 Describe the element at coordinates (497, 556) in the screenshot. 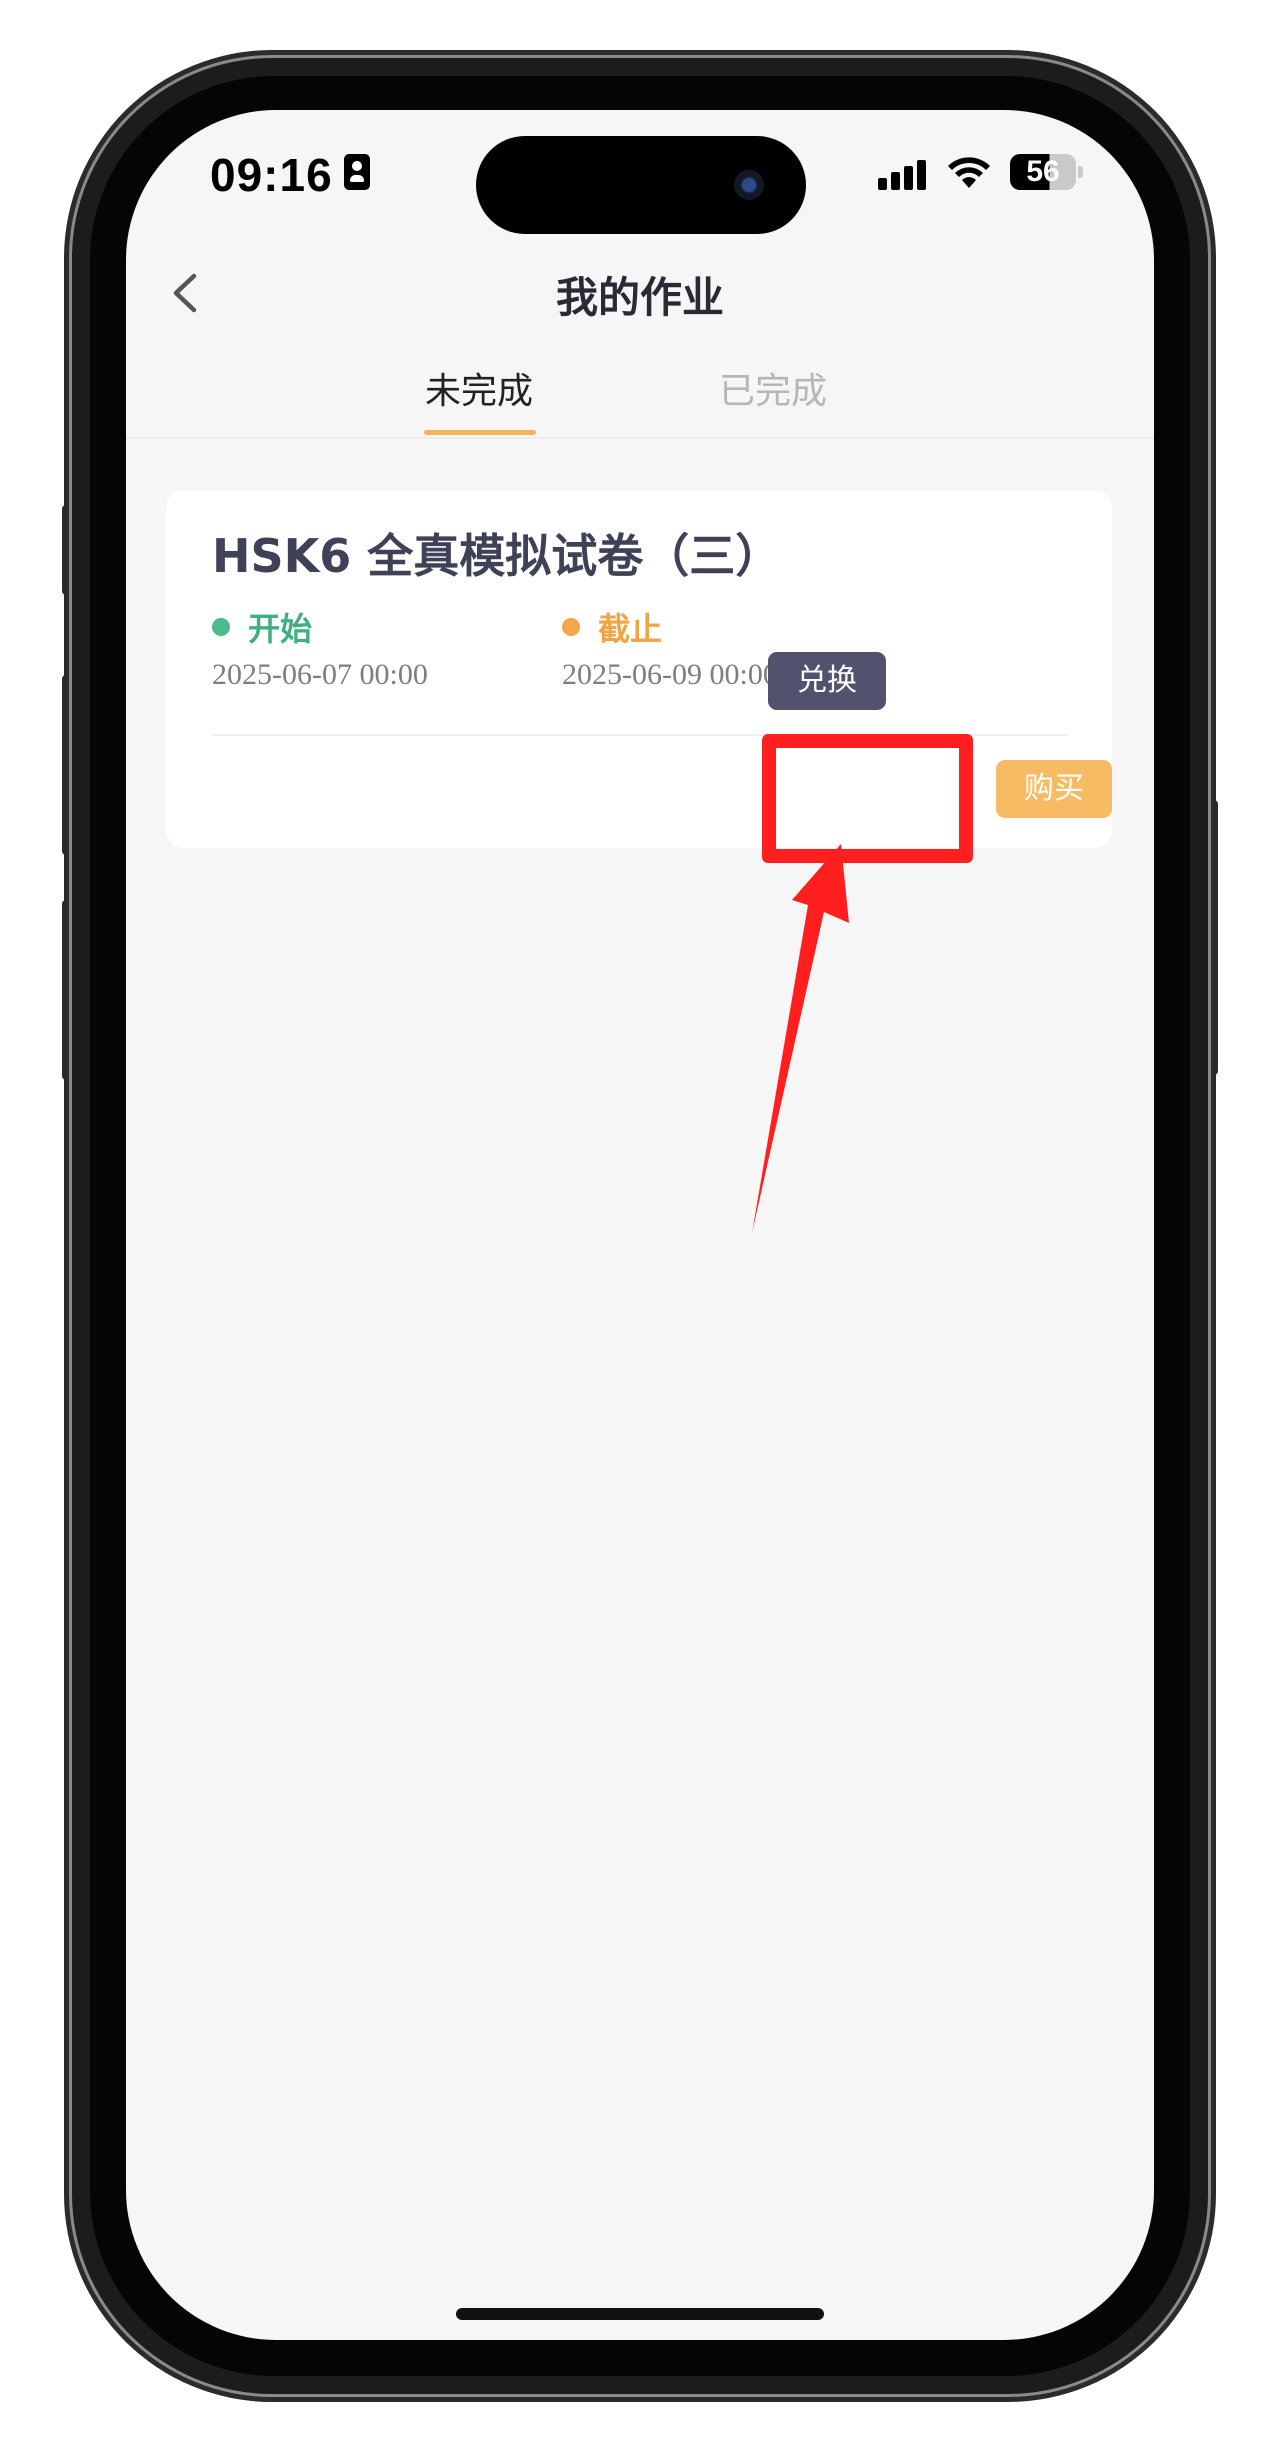

I see `homework-title: HSK6 全真模拟试卷（三）` at that location.